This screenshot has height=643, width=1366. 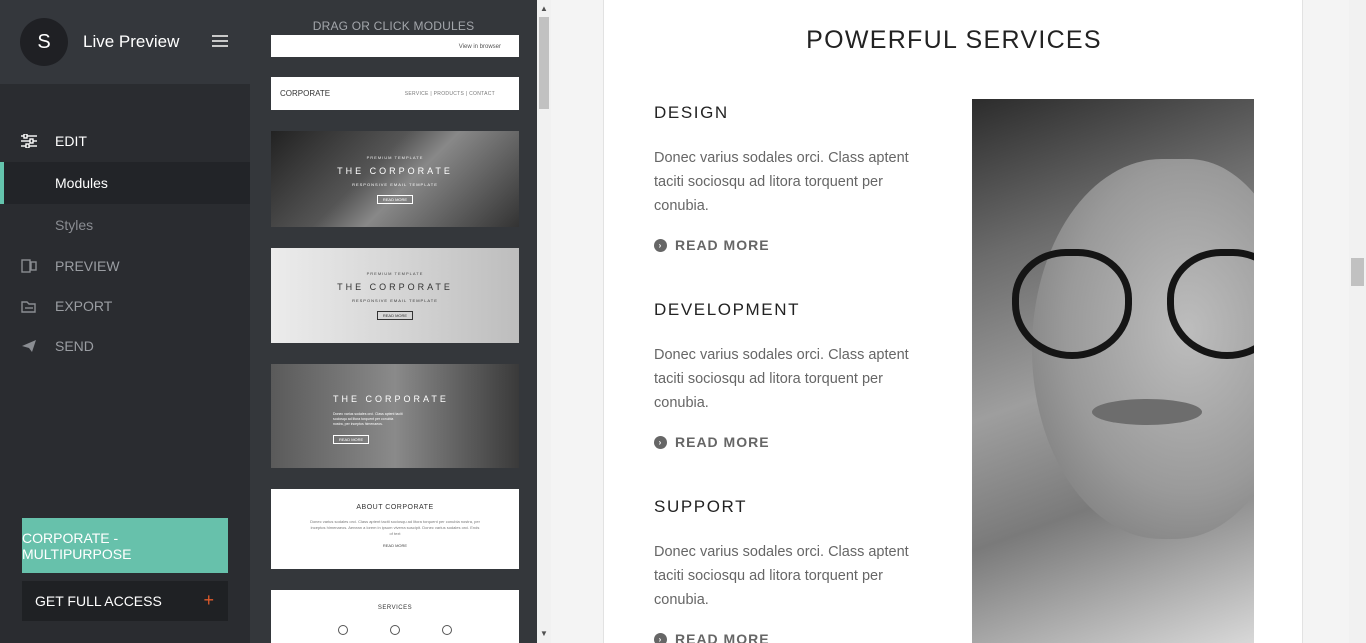 What do you see at coordinates (98, 601) in the screenshot?
I see `get-full-access-label: GET FULL ACCESS` at bounding box center [98, 601].